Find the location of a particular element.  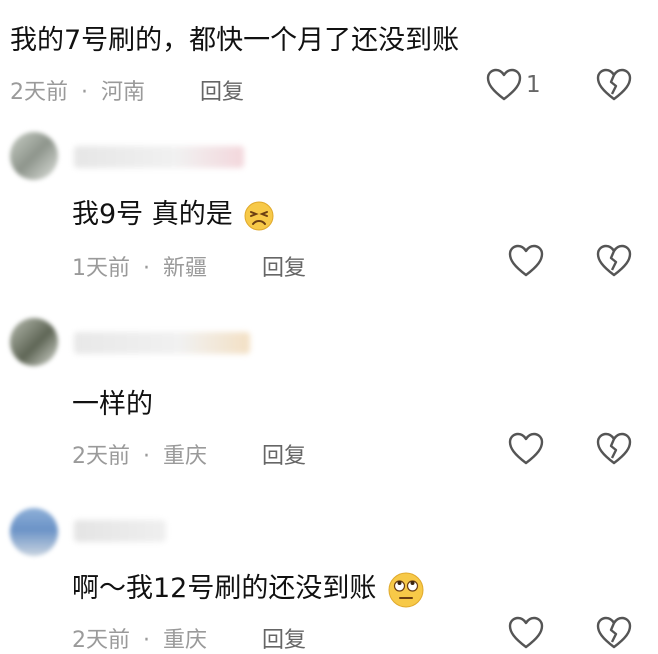

comment-location: 重庆 is located at coordinates (185, 456).